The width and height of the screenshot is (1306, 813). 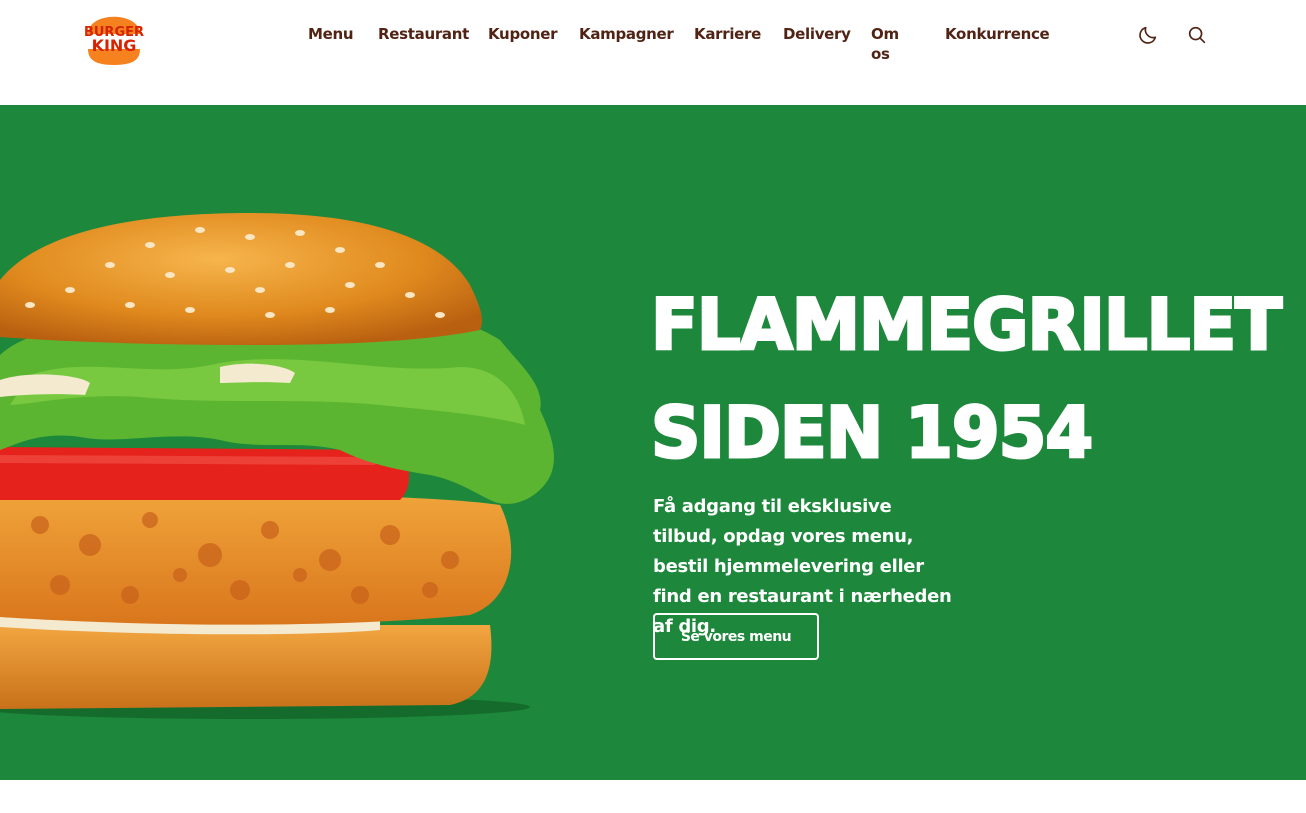 What do you see at coordinates (423, 34) in the screenshot?
I see `nav-item-restaurant: Restaurant` at bounding box center [423, 34].